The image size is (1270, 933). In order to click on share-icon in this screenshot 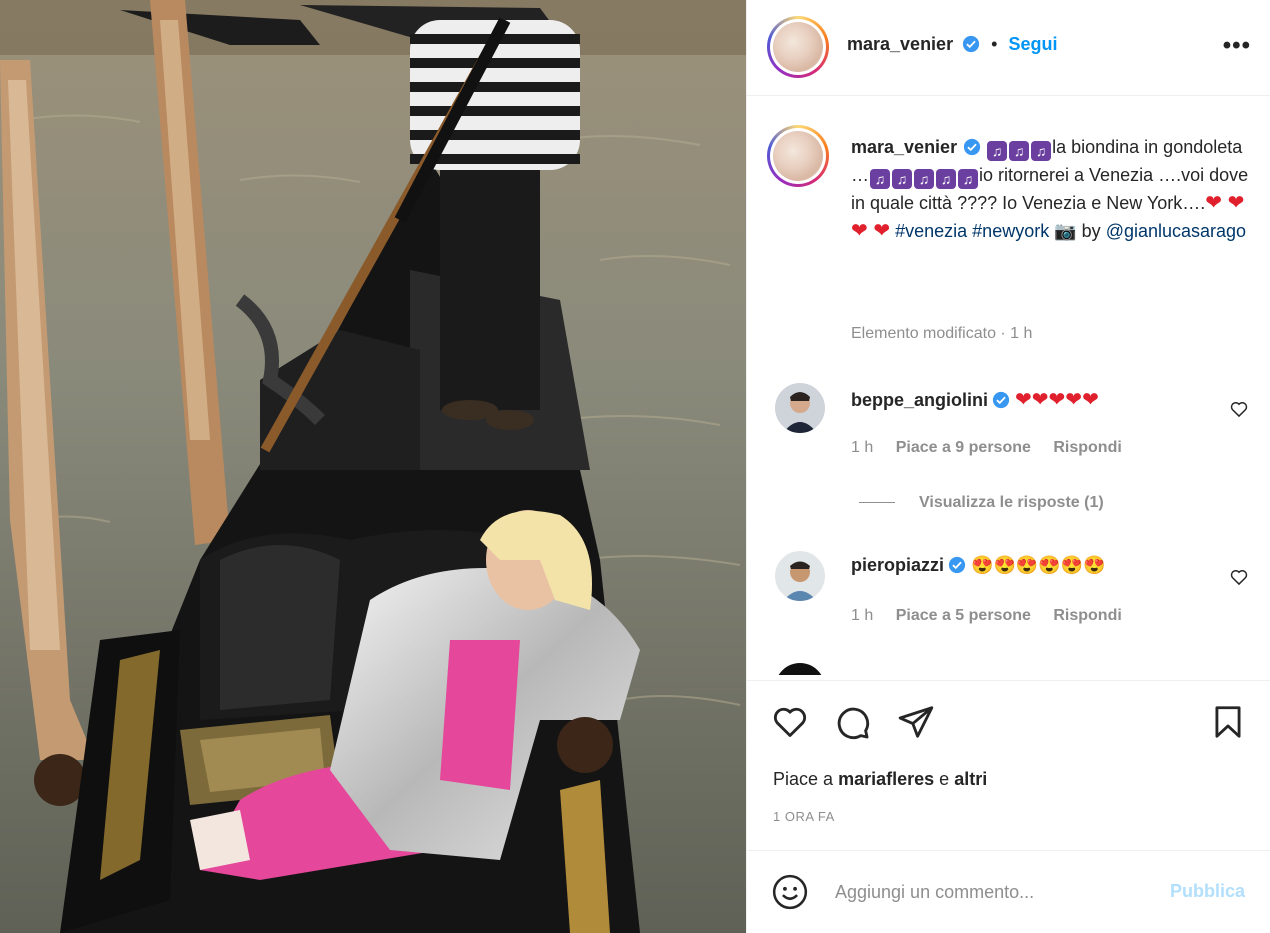, I will do `click(916, 722)`.